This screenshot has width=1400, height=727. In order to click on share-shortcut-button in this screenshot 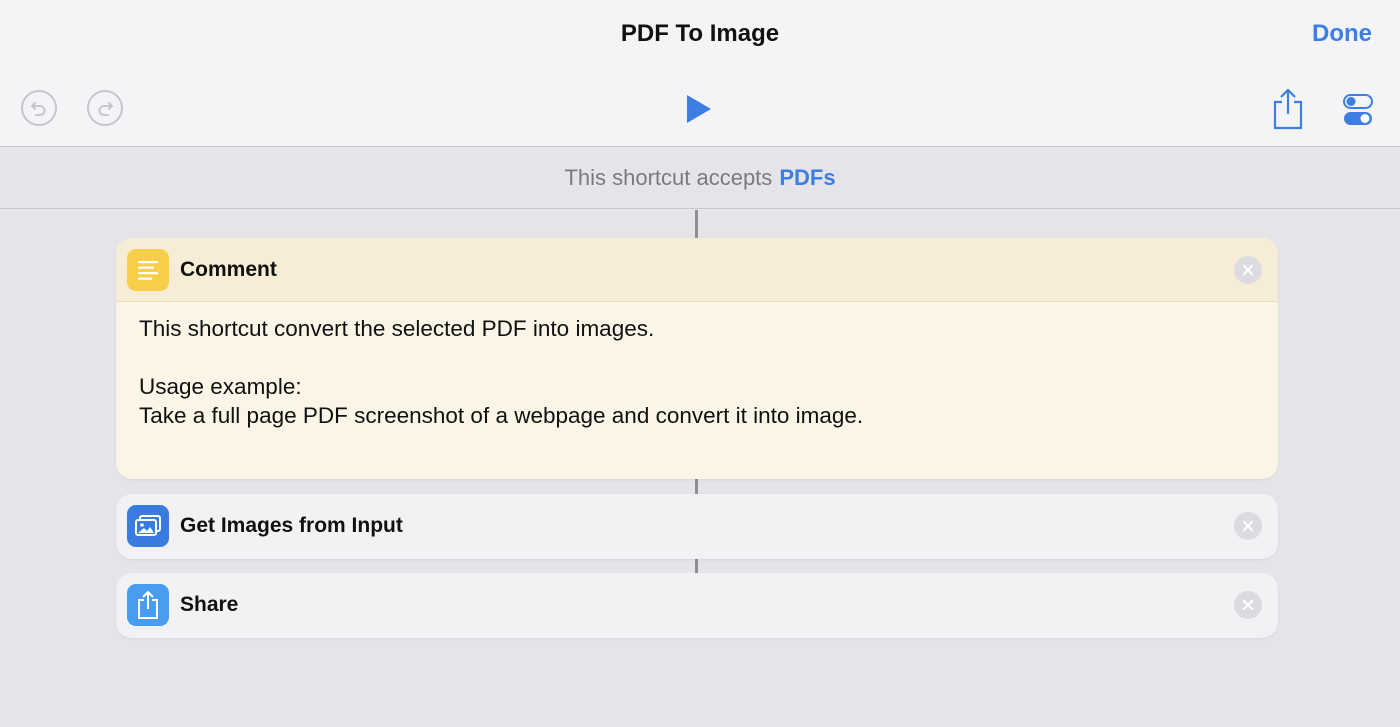, I will do `click(1288, 109)`.